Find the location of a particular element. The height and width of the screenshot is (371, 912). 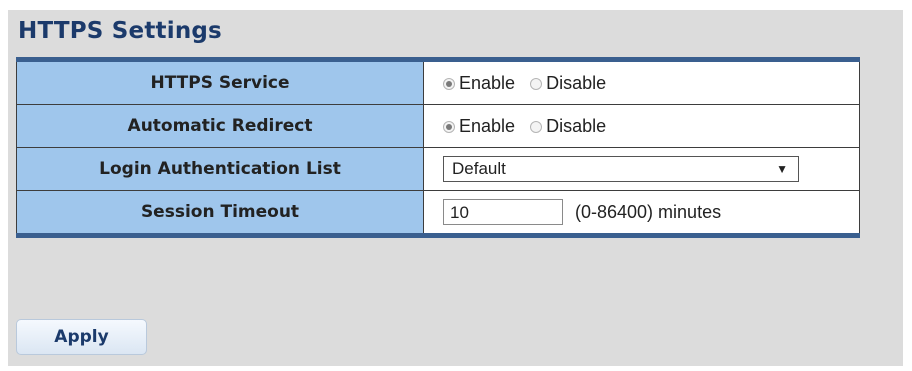

table-row: HTTPS Service Enable Disable is located at coordinates (438, 82).